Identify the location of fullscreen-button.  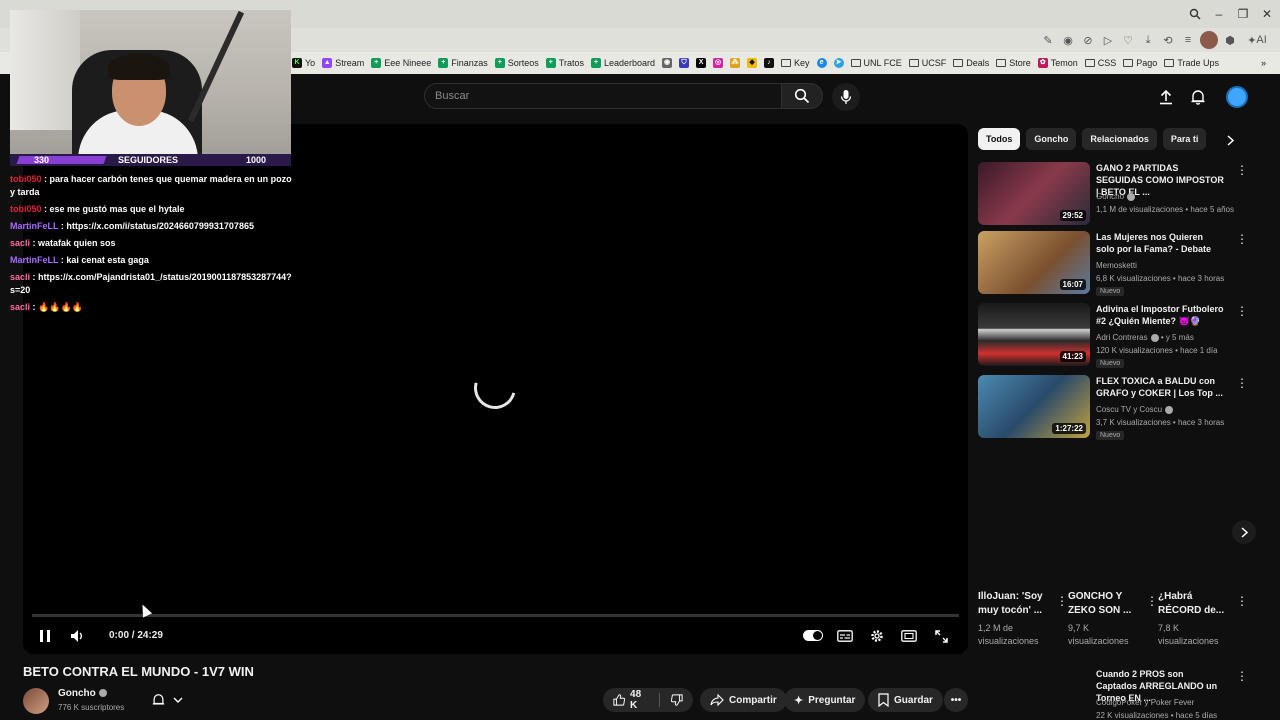
(941, 636).